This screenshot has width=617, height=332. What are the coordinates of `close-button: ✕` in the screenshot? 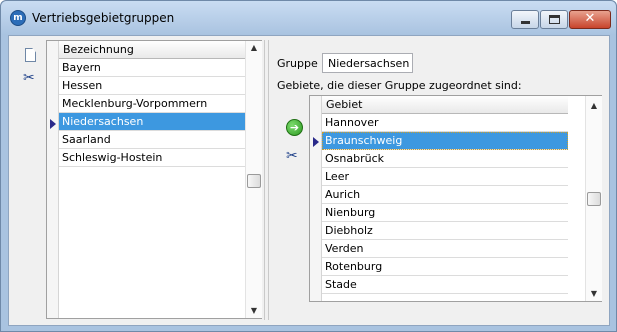 It's located at (590, 19).